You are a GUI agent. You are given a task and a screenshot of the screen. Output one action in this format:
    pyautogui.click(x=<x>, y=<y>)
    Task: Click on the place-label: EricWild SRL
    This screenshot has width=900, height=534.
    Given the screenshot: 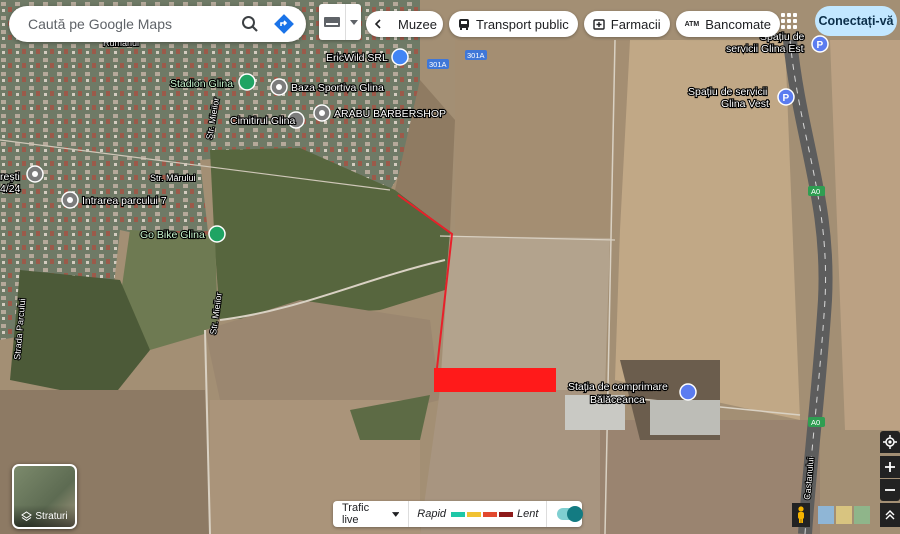 What is the action you would take?
    pyautogui.click(x=357, y=58)
    